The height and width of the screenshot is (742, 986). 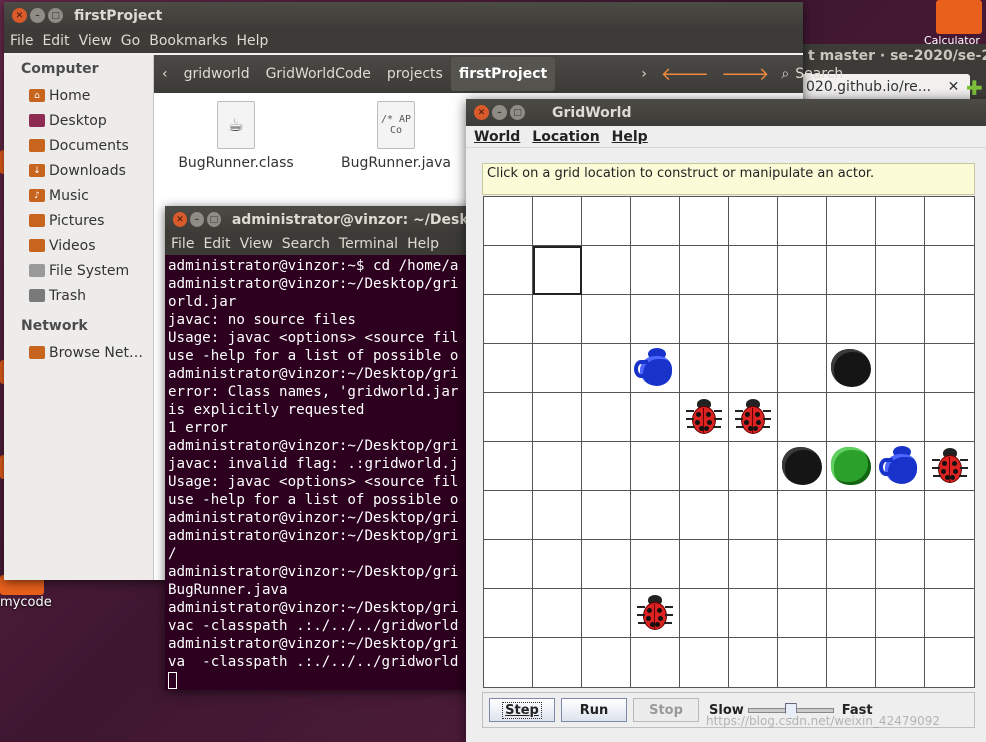 What do you see at coordinates (503, 74) in the screenshot?
I see `breadcrumb-firstproject: firstProject` at bounding box center [503, 74].